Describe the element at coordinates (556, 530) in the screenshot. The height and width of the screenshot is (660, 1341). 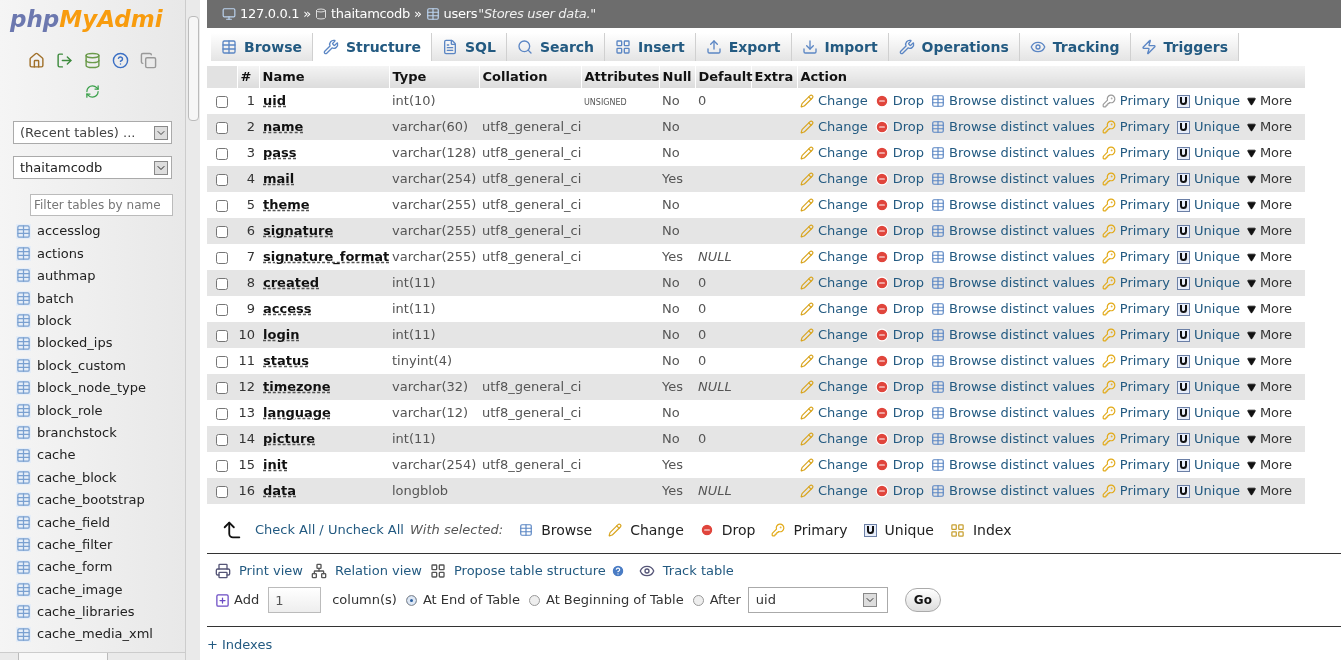
I see `bulk-action-button: Browse` at that location.